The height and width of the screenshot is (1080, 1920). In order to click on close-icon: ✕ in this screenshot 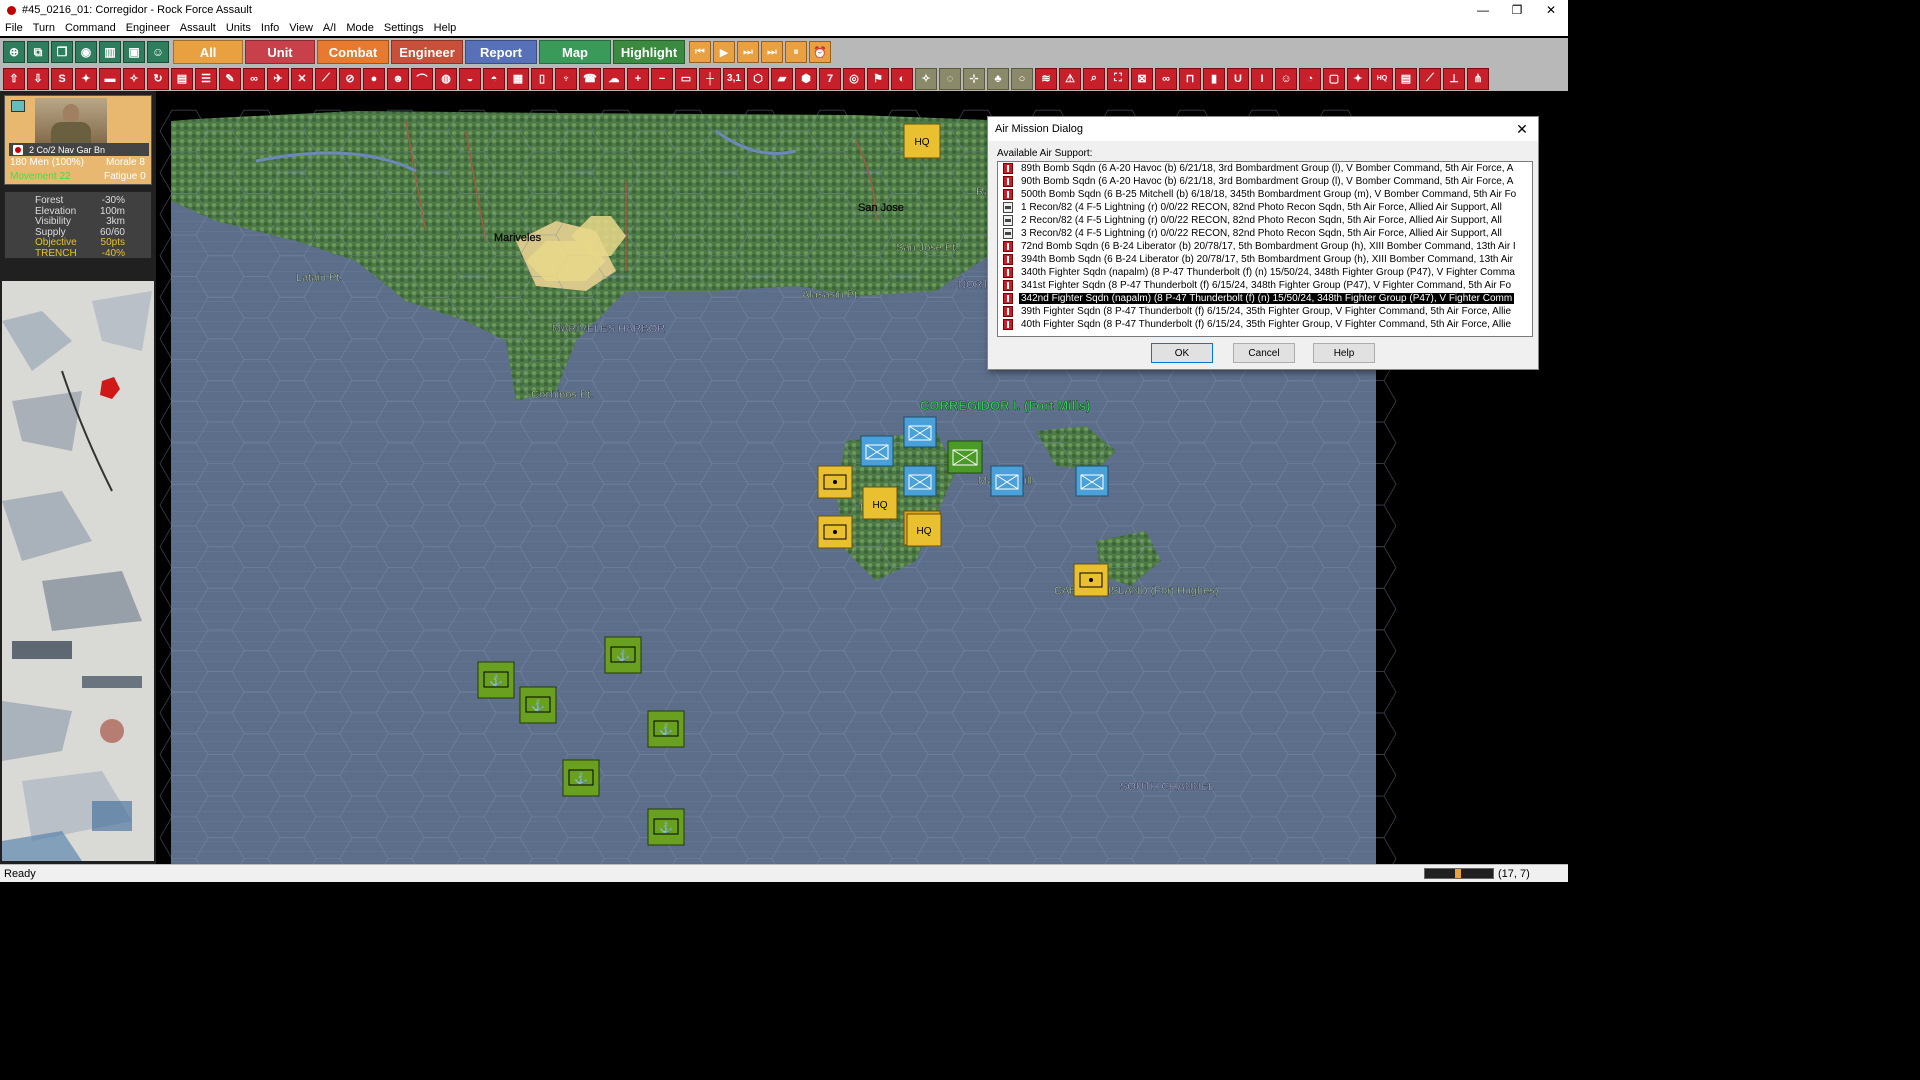, I will do `click(1522, 129)`.